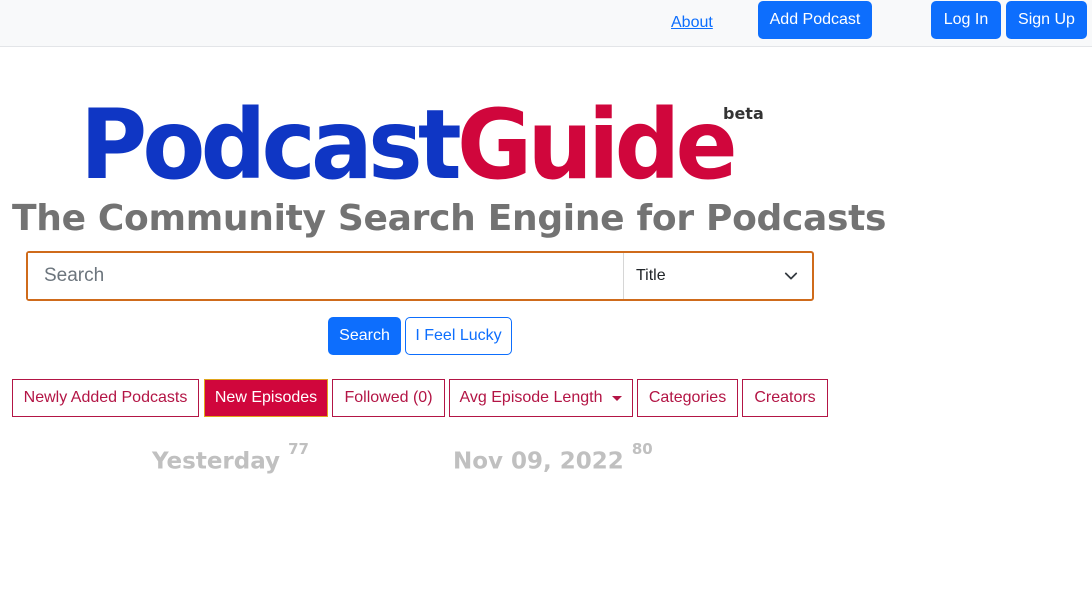  I want to click on about-link: About, so click(692, 23).